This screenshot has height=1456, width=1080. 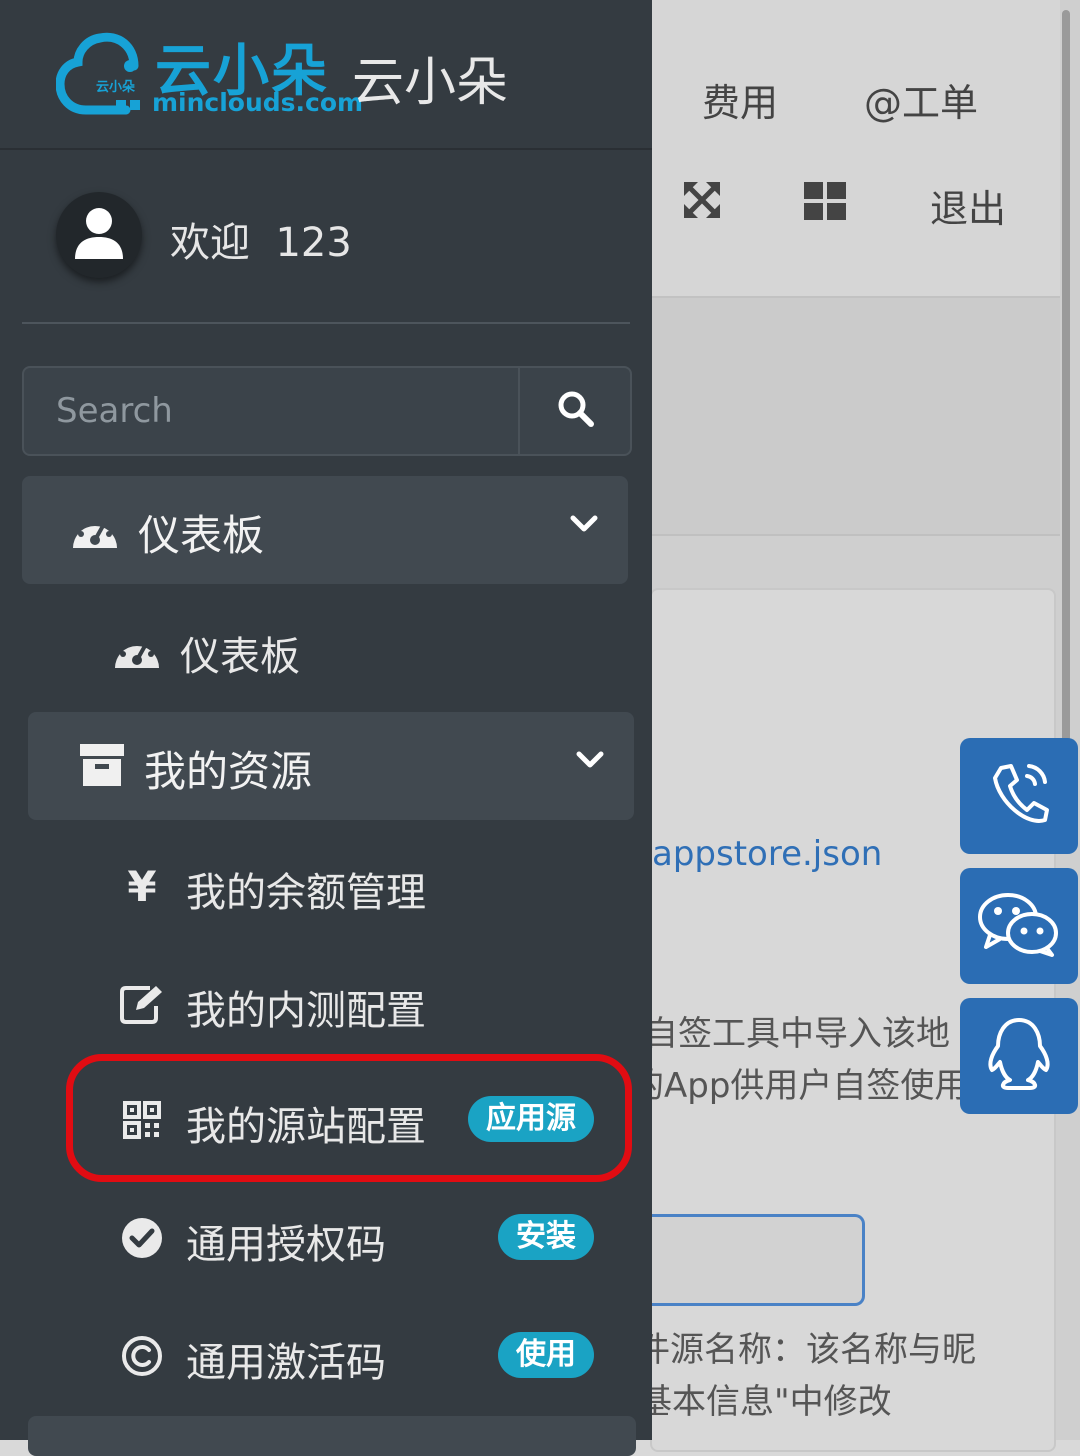 What do you see at coordinates (286, 1363) in the screenshot?
I see `menu-item-label: 通用激活码` at bounding box center [286, 1363].